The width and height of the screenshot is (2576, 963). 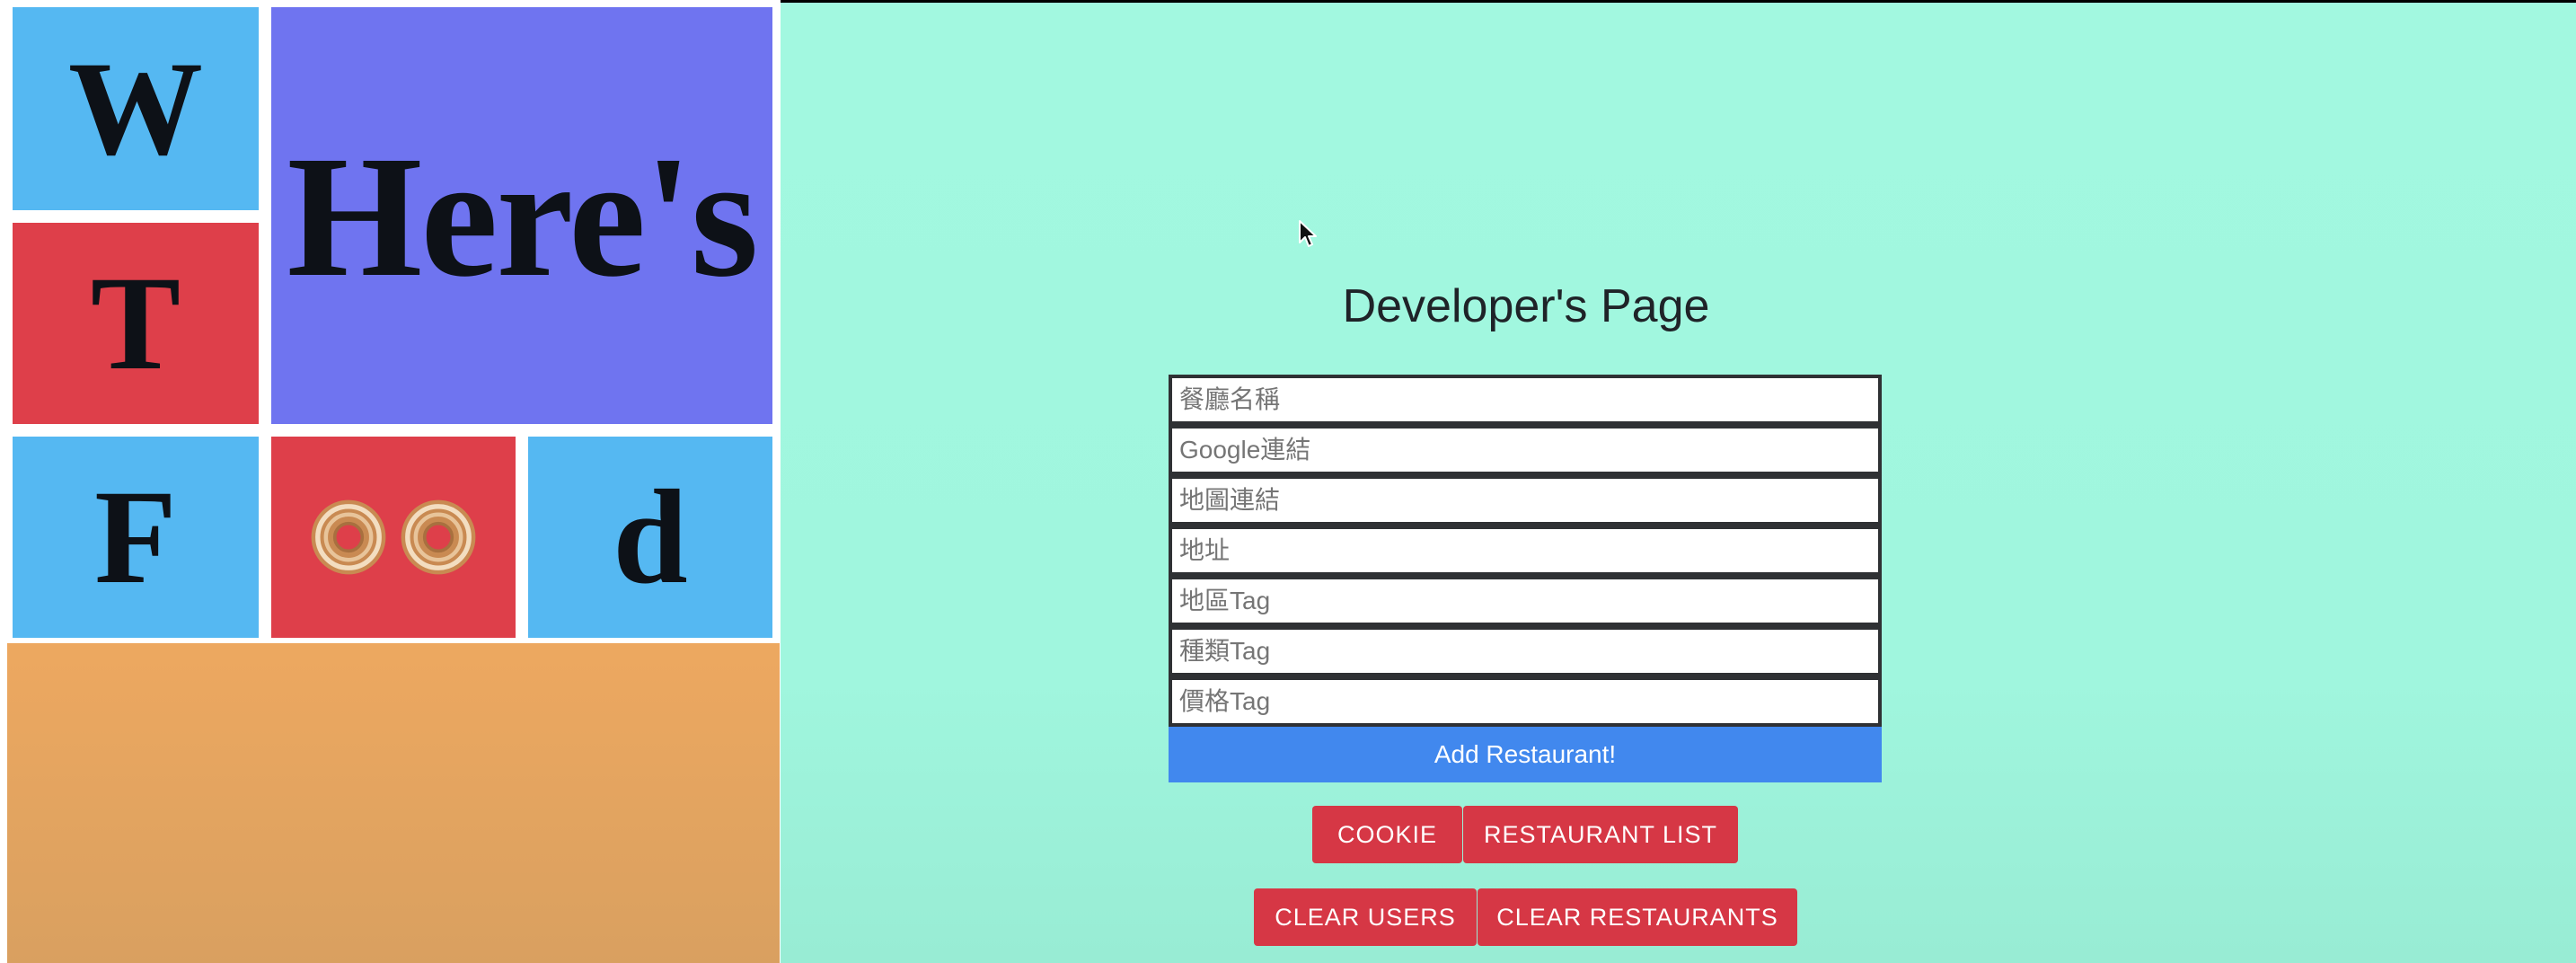 I want to click on add-restaurant-form: Add Restaurant!, so click(x=1525, y=578).